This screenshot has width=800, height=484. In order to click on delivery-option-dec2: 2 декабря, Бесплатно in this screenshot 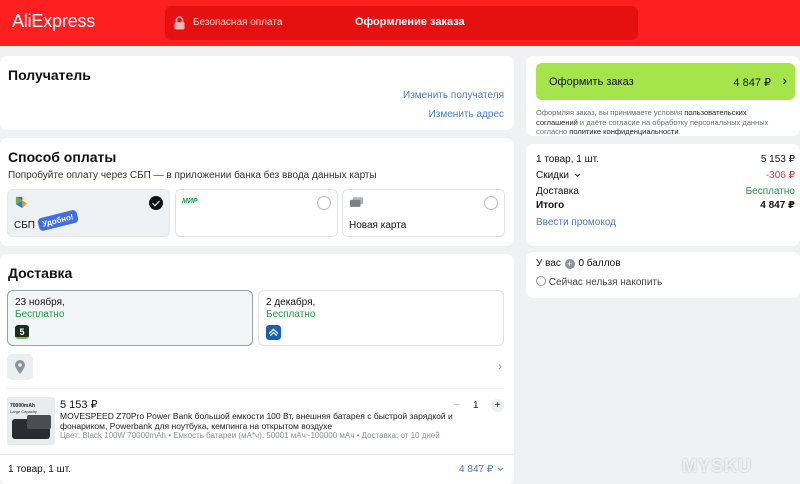, I will do `click(381, 318)`.